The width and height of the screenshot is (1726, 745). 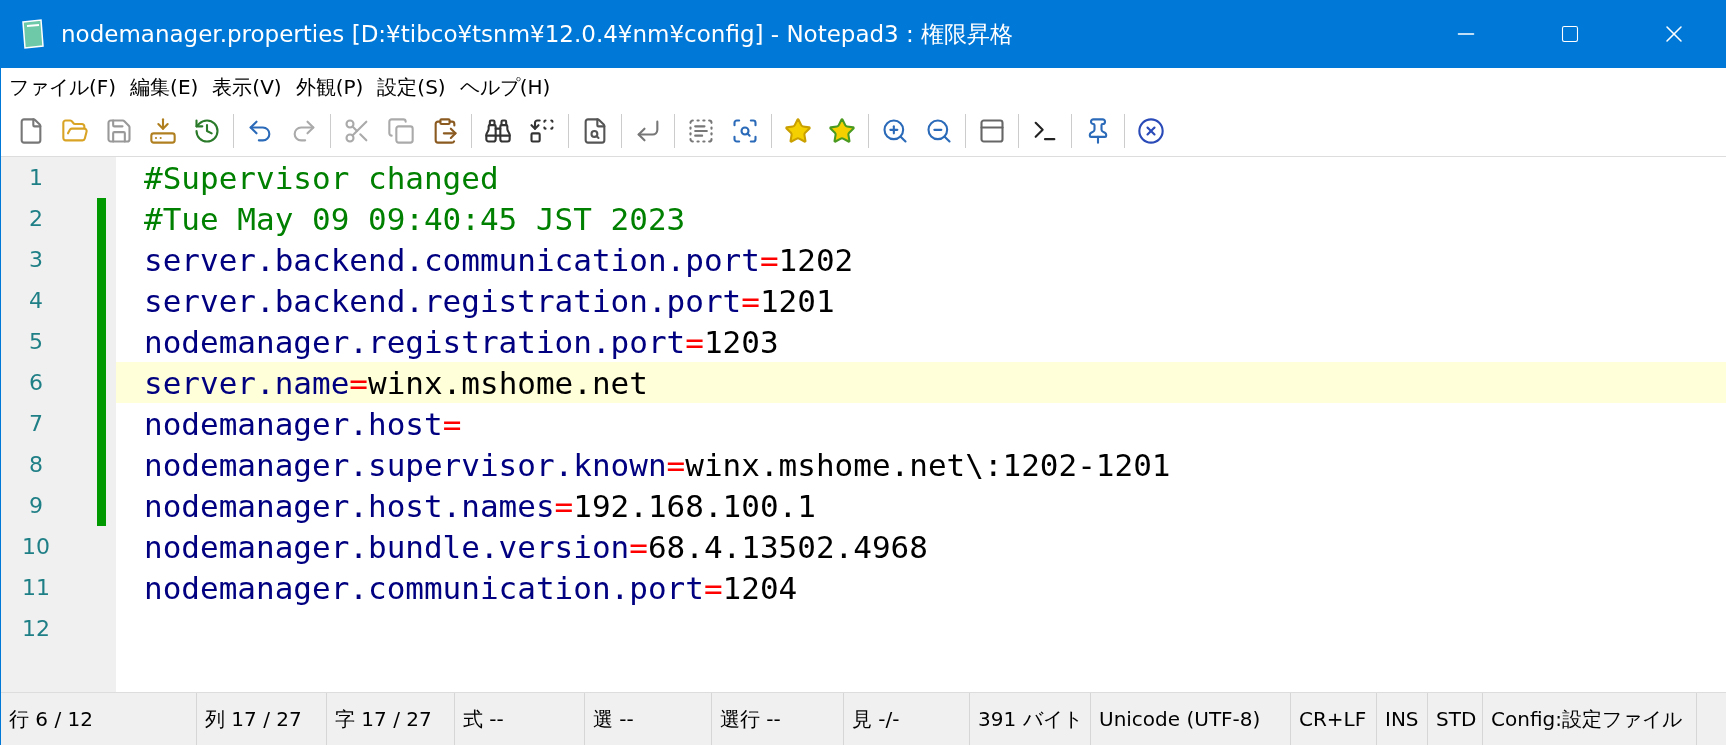 What do you see at coordinates (1191, 719) in the screenshot?
I see `status-field: Unicode (UTF-8)` at bounding box center [1191, 719].